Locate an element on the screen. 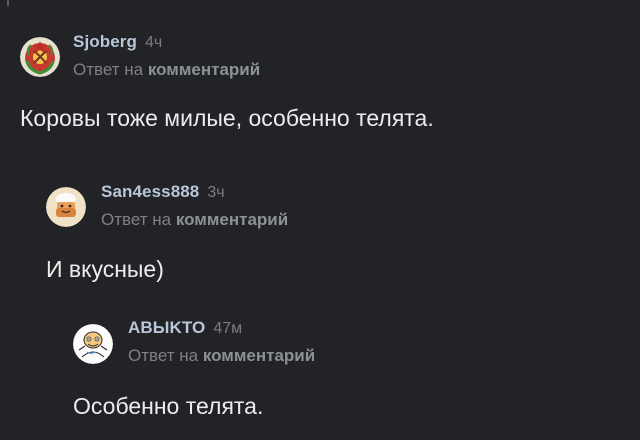 The height and width of the screenshot is (440, 640). comment-header: San4ess888 3ч is located at coordinates (163, 192).